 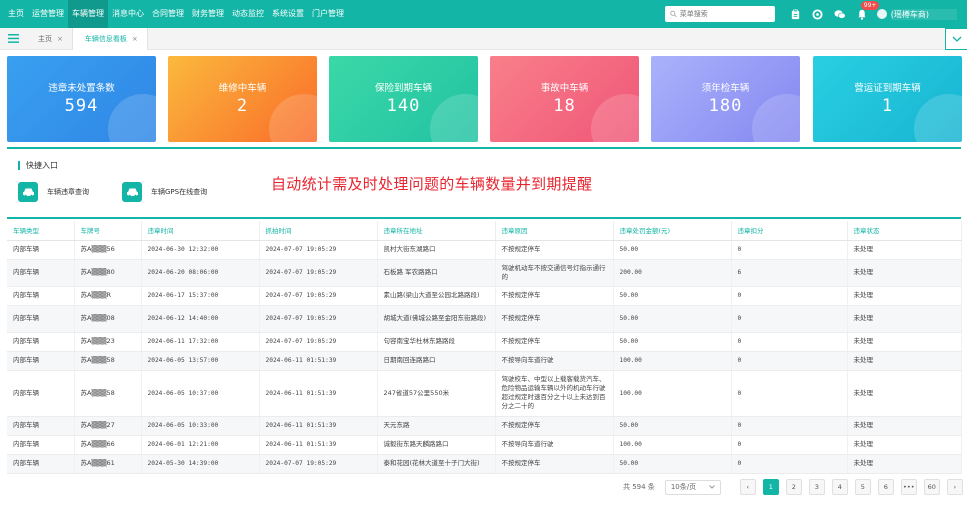 I want to click on stat-card: 维修中车辆 2, so click(x=242, y=99).